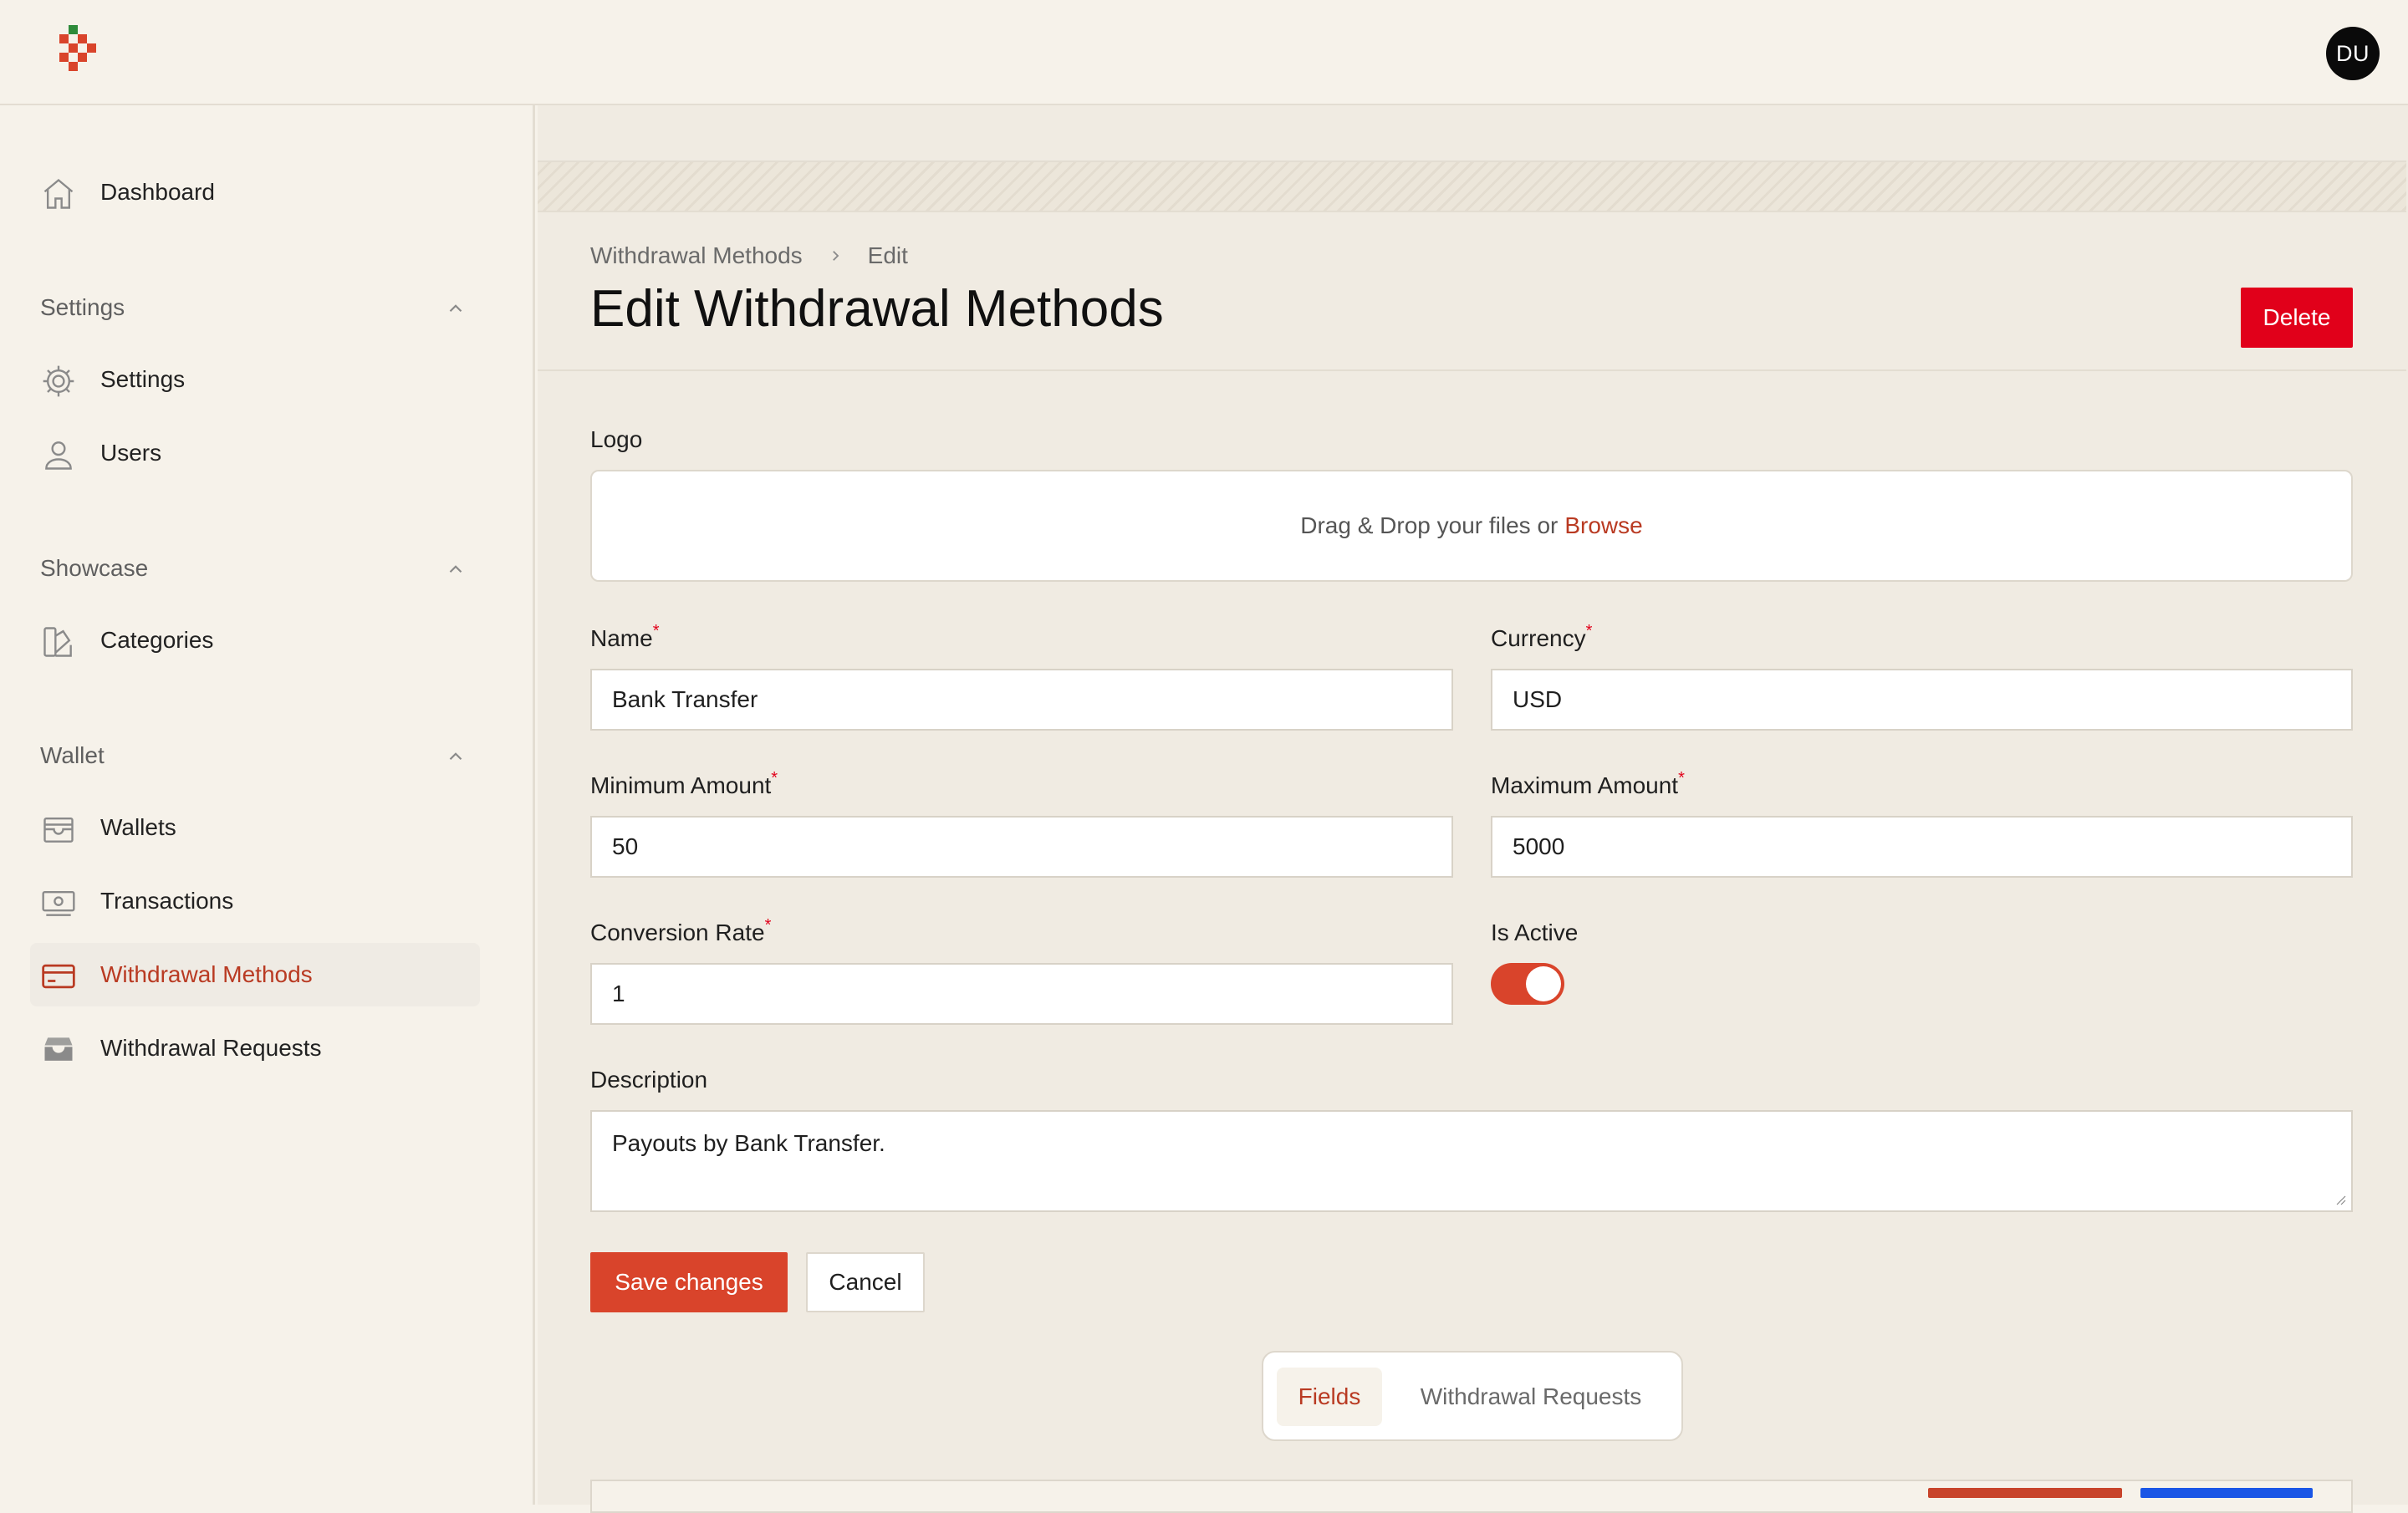 This screenshot has height=1513, width=2408. I want to click on description-value: Payouts by Bank Transfer., so click(749, 1143).